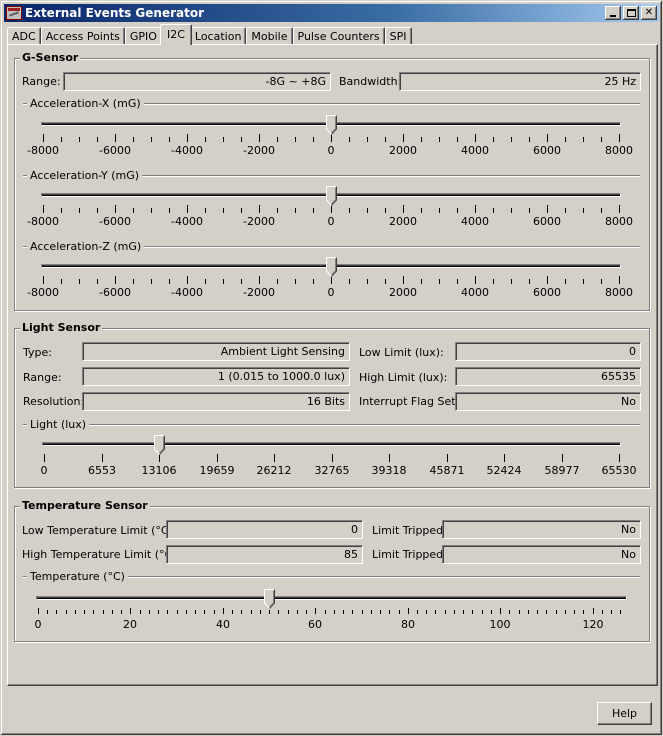 Image resolution: width=663 pixels, height=736 pixels. I want to click on tick-label: 65530, so click(619, 470).